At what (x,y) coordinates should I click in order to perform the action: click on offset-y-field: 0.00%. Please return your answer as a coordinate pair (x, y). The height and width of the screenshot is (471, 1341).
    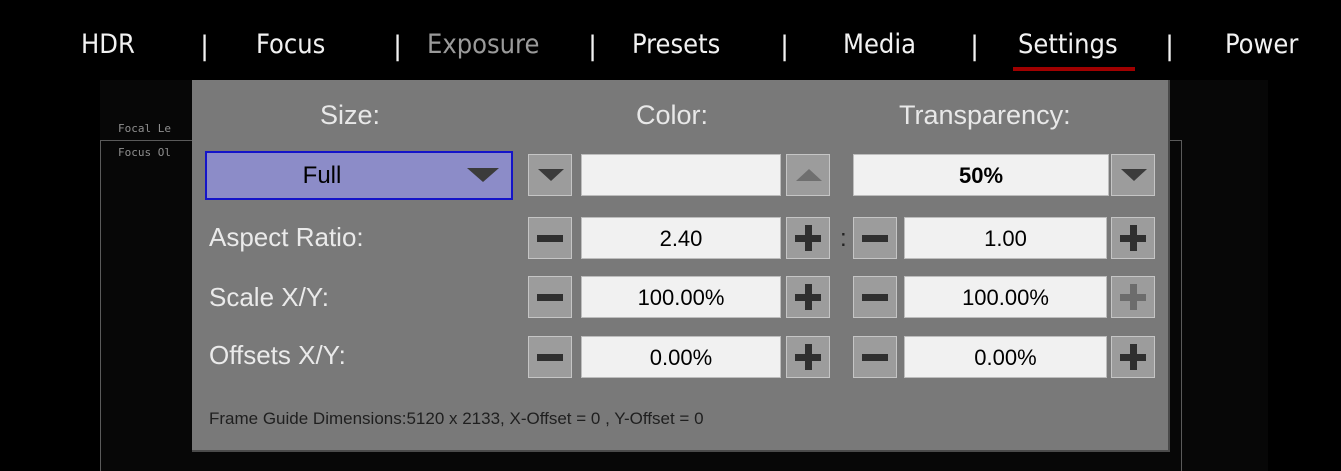
    Looking at the image, I should click on (1005, 357).